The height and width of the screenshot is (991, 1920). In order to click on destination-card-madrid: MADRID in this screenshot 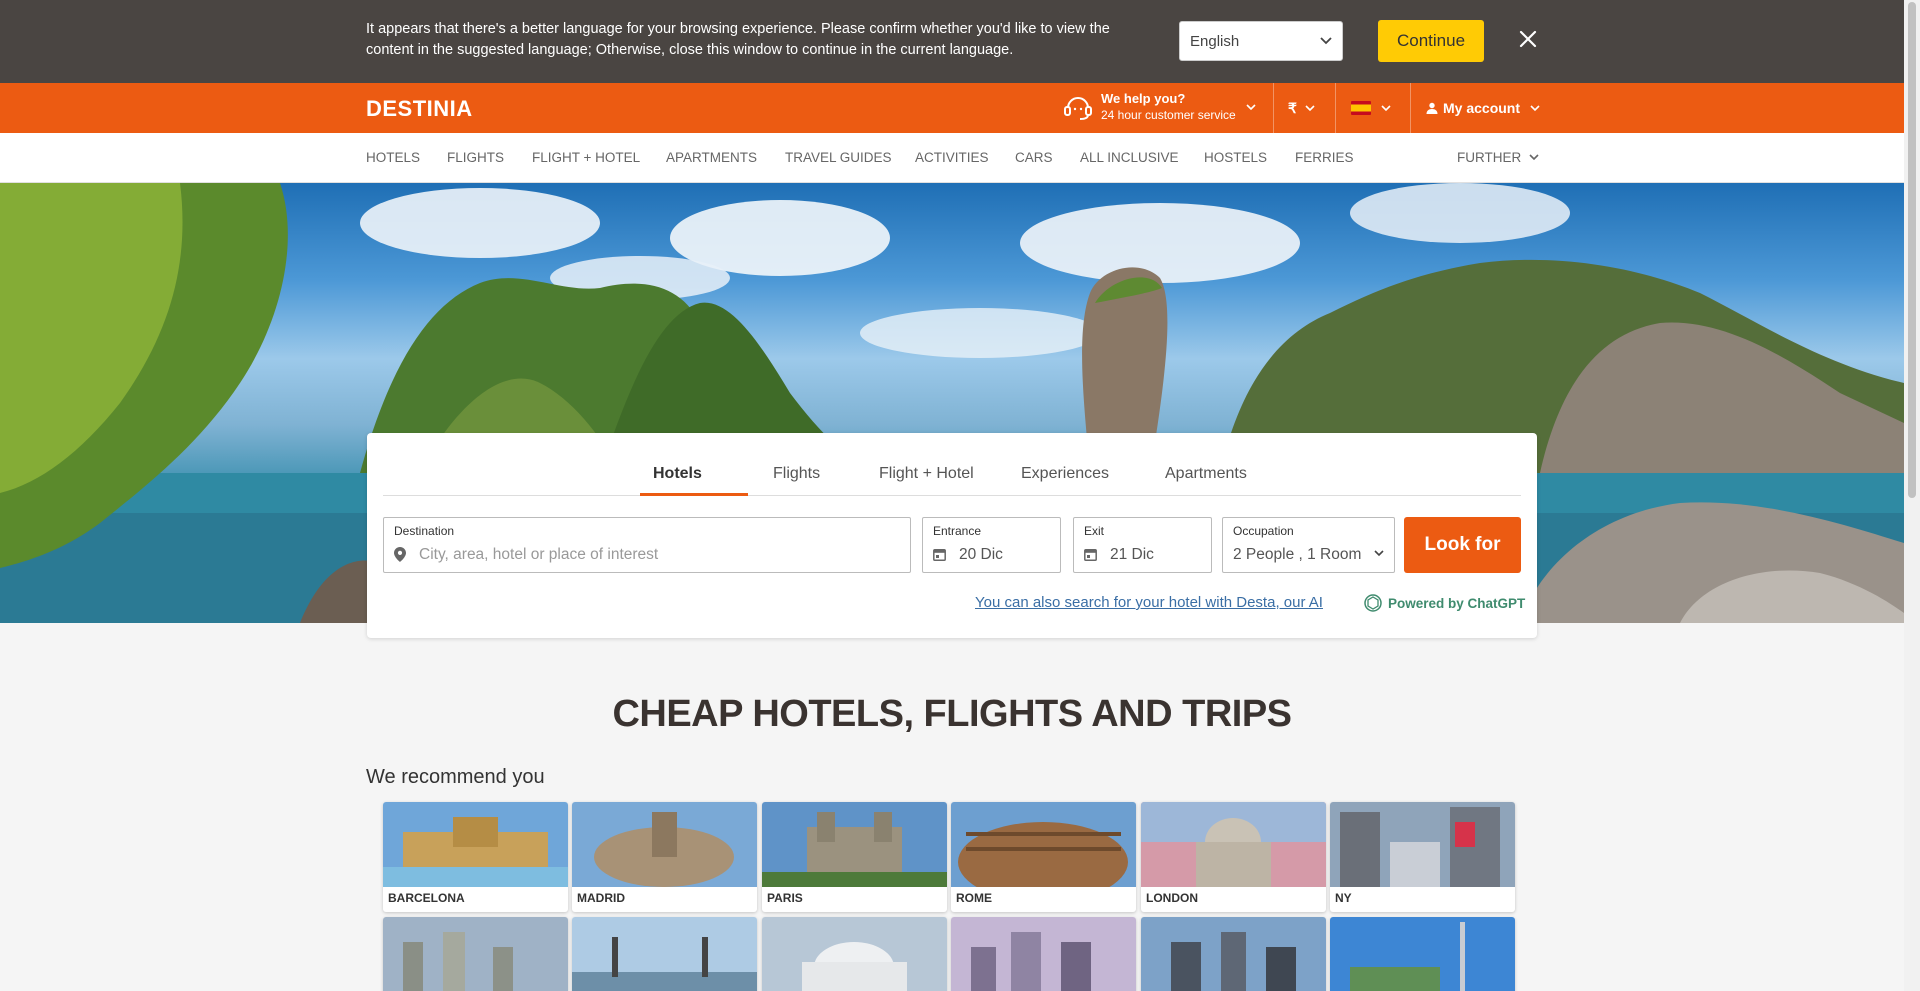, I will do `click(664, 857)`.